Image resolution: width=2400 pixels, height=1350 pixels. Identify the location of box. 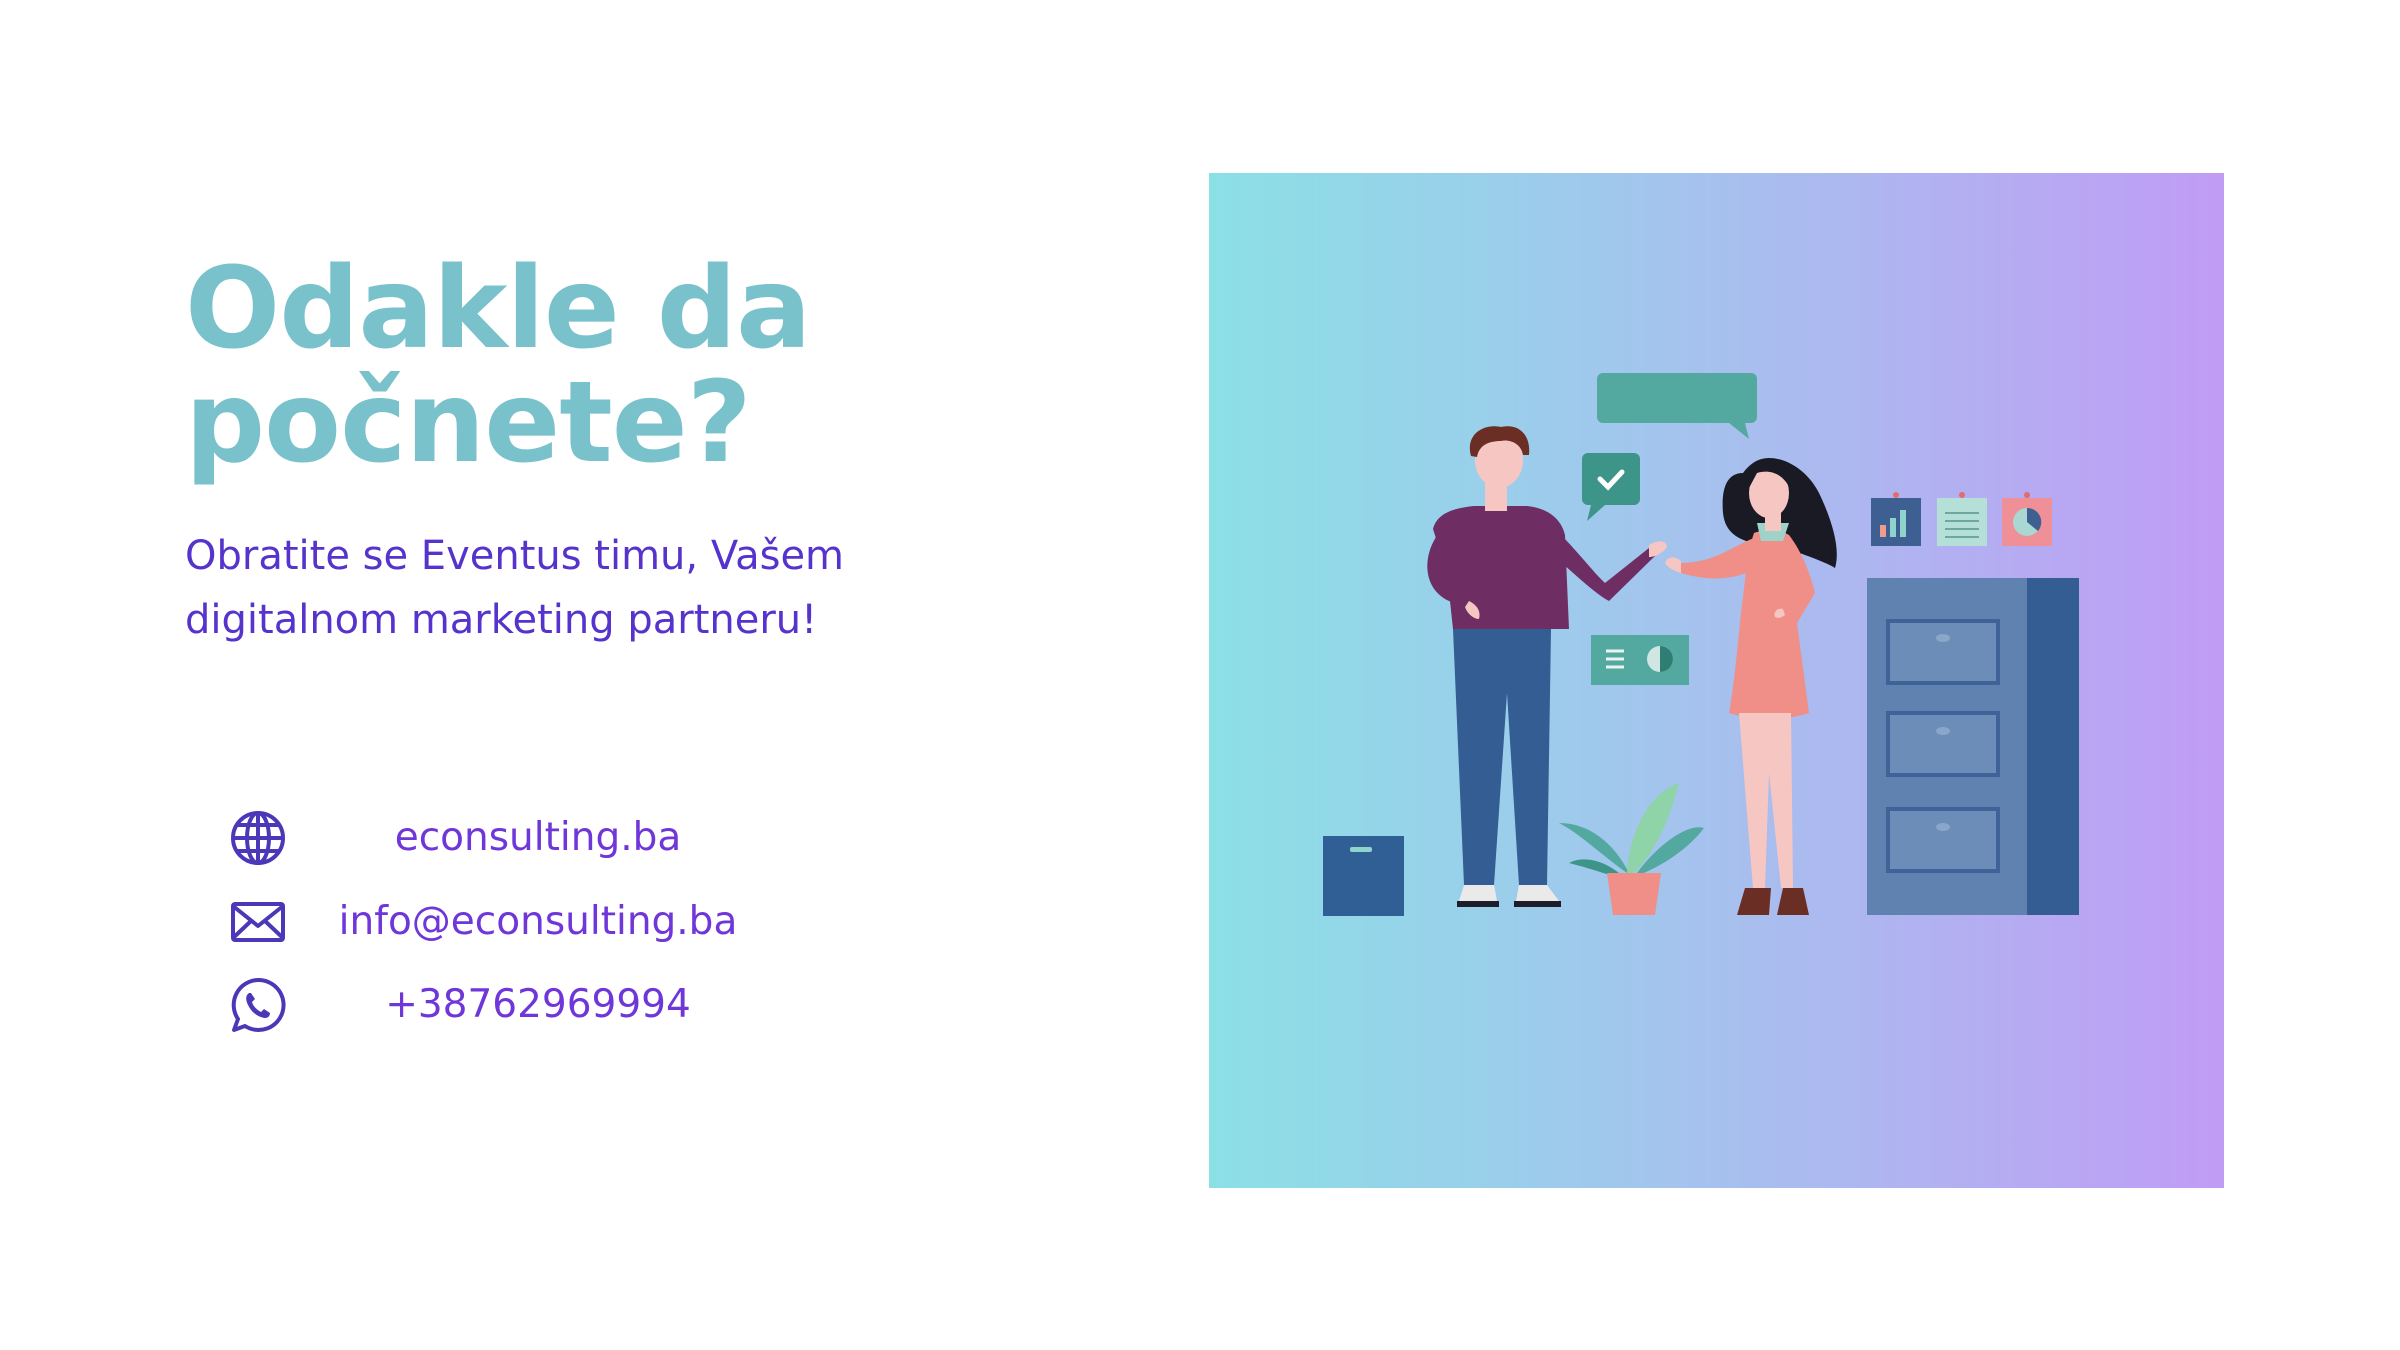
(1363, 876).